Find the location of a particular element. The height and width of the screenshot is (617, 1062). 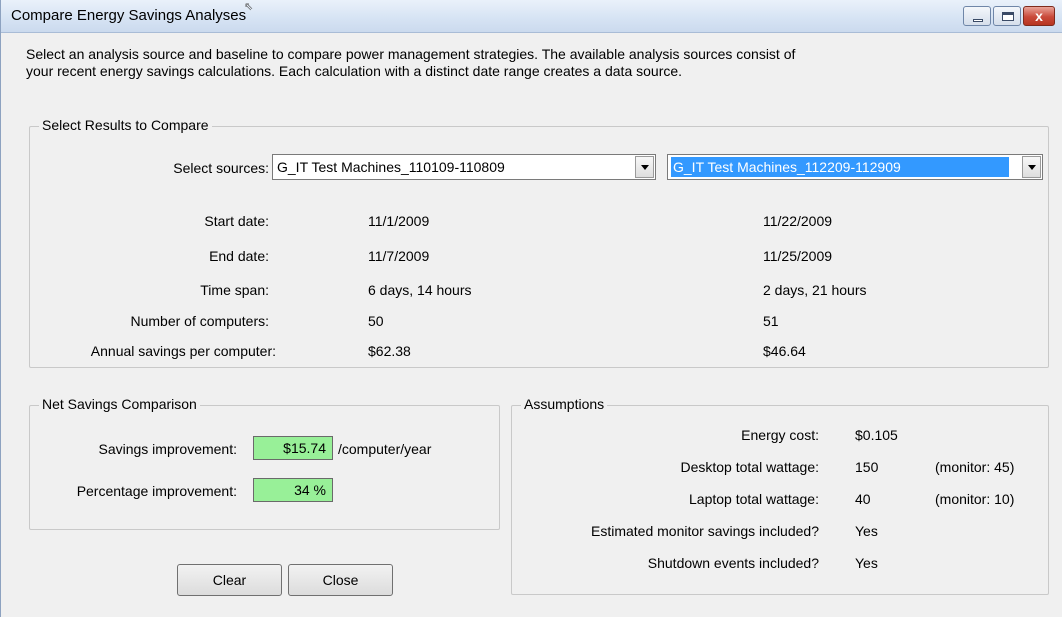

energy-cost-label: Energy cost: is located at coordinates (780, 435).